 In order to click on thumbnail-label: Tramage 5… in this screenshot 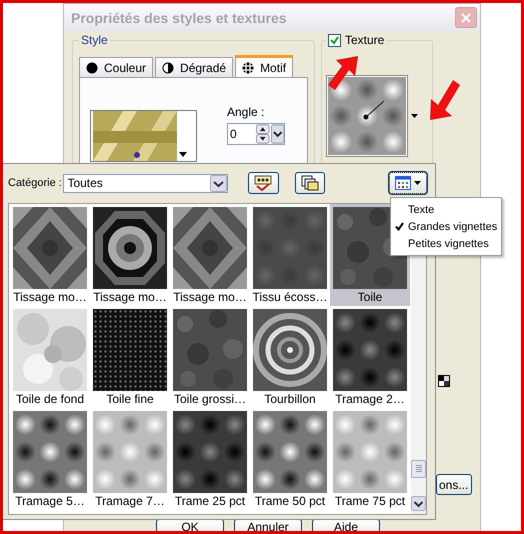, I will do `click(50, 501)`.